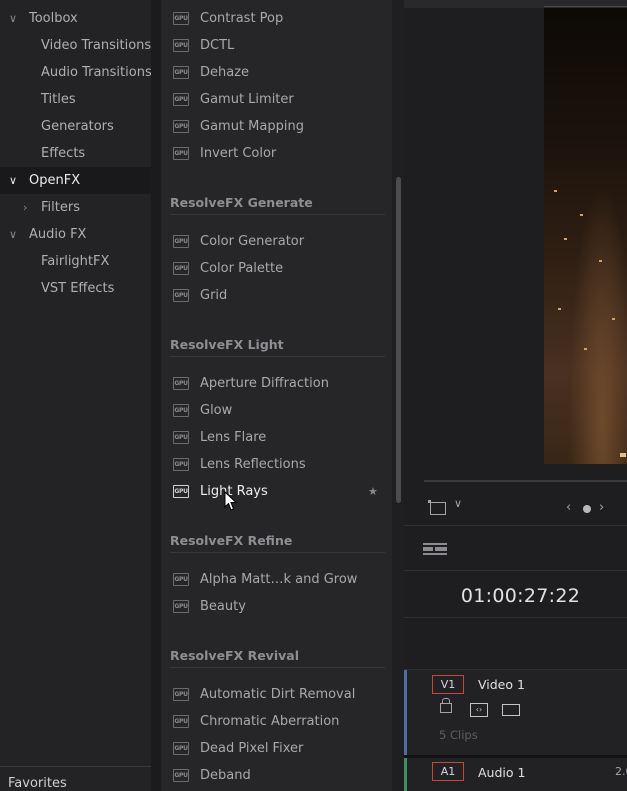 This screenshot has width=627, height=791. Describe the element at coordinates (276, 491) in the screenshot. I see `effect-item-hovered: GPU Light Rays ★` at that location.